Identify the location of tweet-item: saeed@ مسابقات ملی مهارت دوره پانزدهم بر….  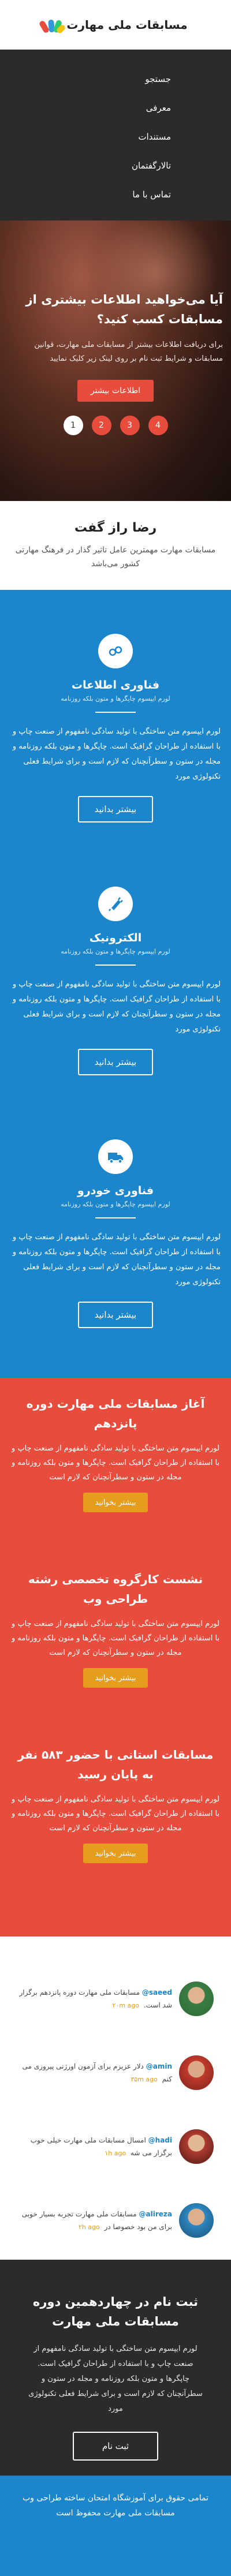
(115, 1999).